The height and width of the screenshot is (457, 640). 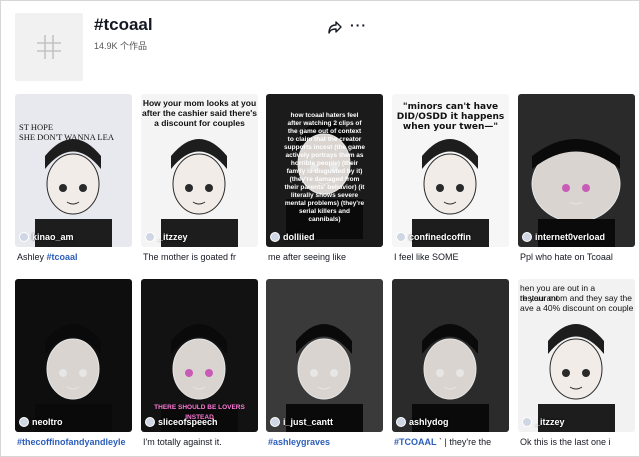 What do you see at coordinates (324, 139) in the screenshot?
I see `thumbnail-caption: to claim that the creator` at bounding box center [324, 139].